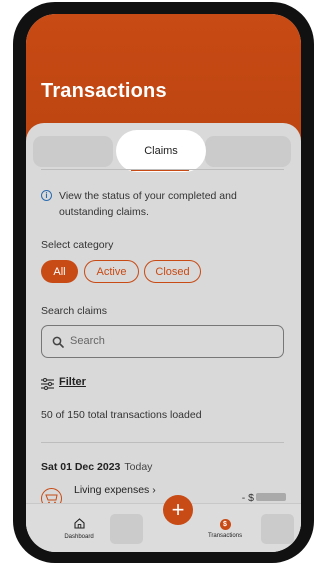  Describe the element at coordinates (121, 415) in the screenshot. I see `loaded-count: 50 of 150 total transactions loaded` at that location.